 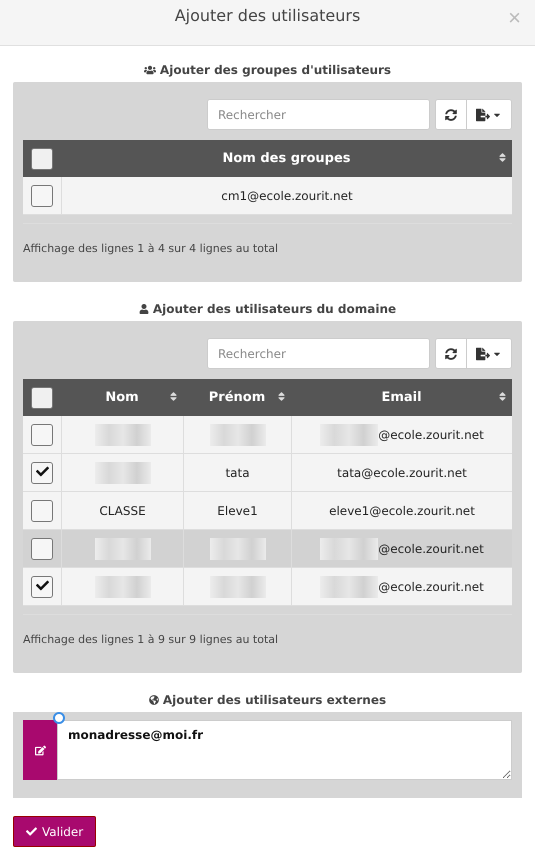 I want to click on section-title: Ajouter des utilisateurs externes, so click(x=274, y=700).